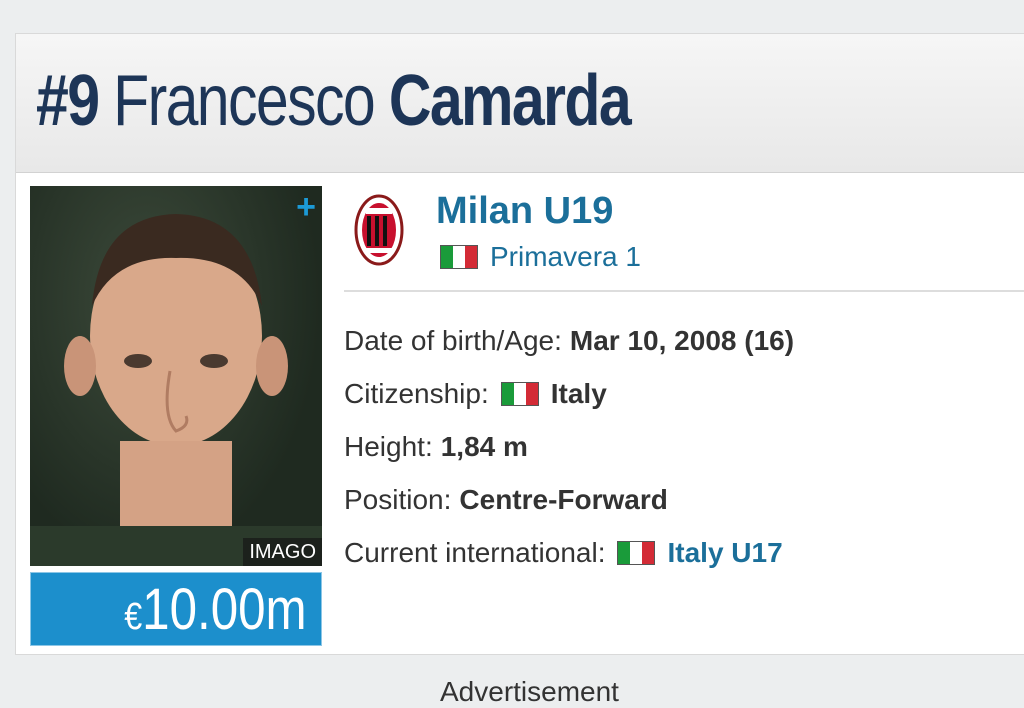  Describe the element at coordinates (565, 257) in the screenshot. I see `league-name-link: Primavera 1` at that location.